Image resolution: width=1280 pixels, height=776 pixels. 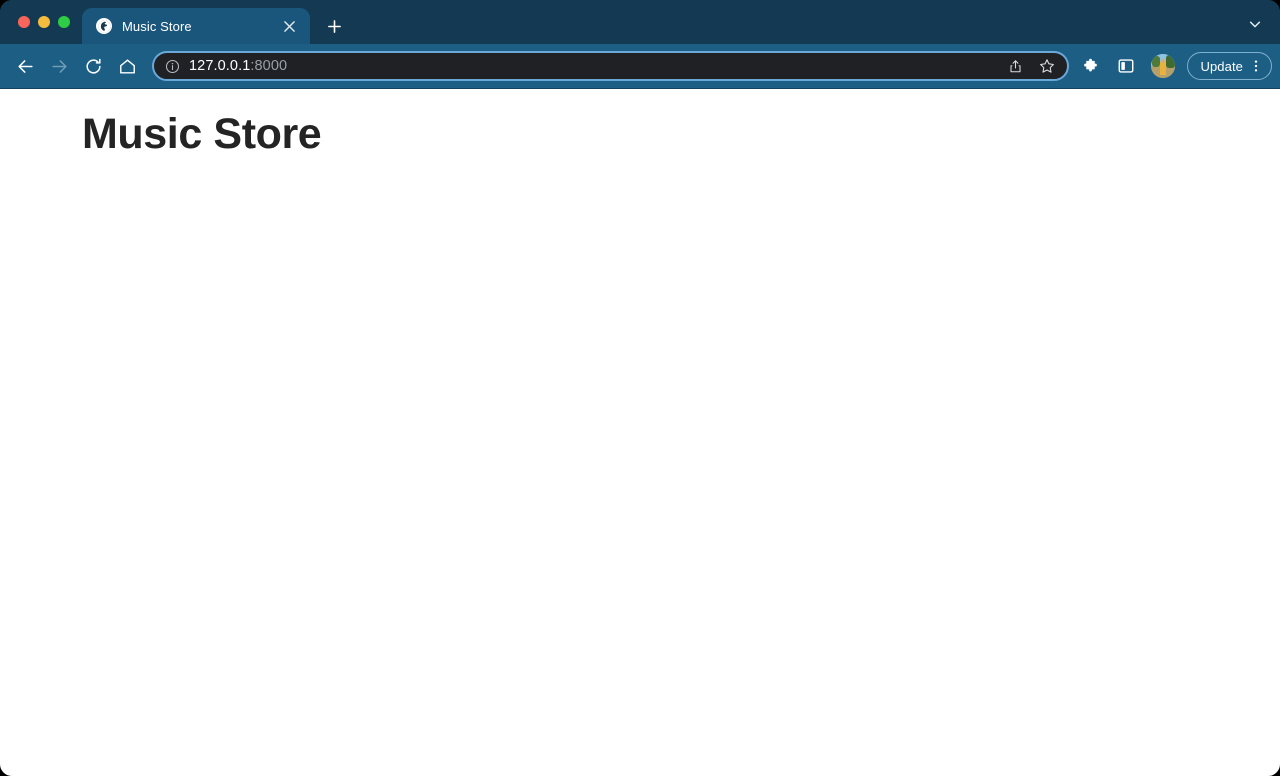 I want to click on info-circle-icon, so click(x=172, y=66).